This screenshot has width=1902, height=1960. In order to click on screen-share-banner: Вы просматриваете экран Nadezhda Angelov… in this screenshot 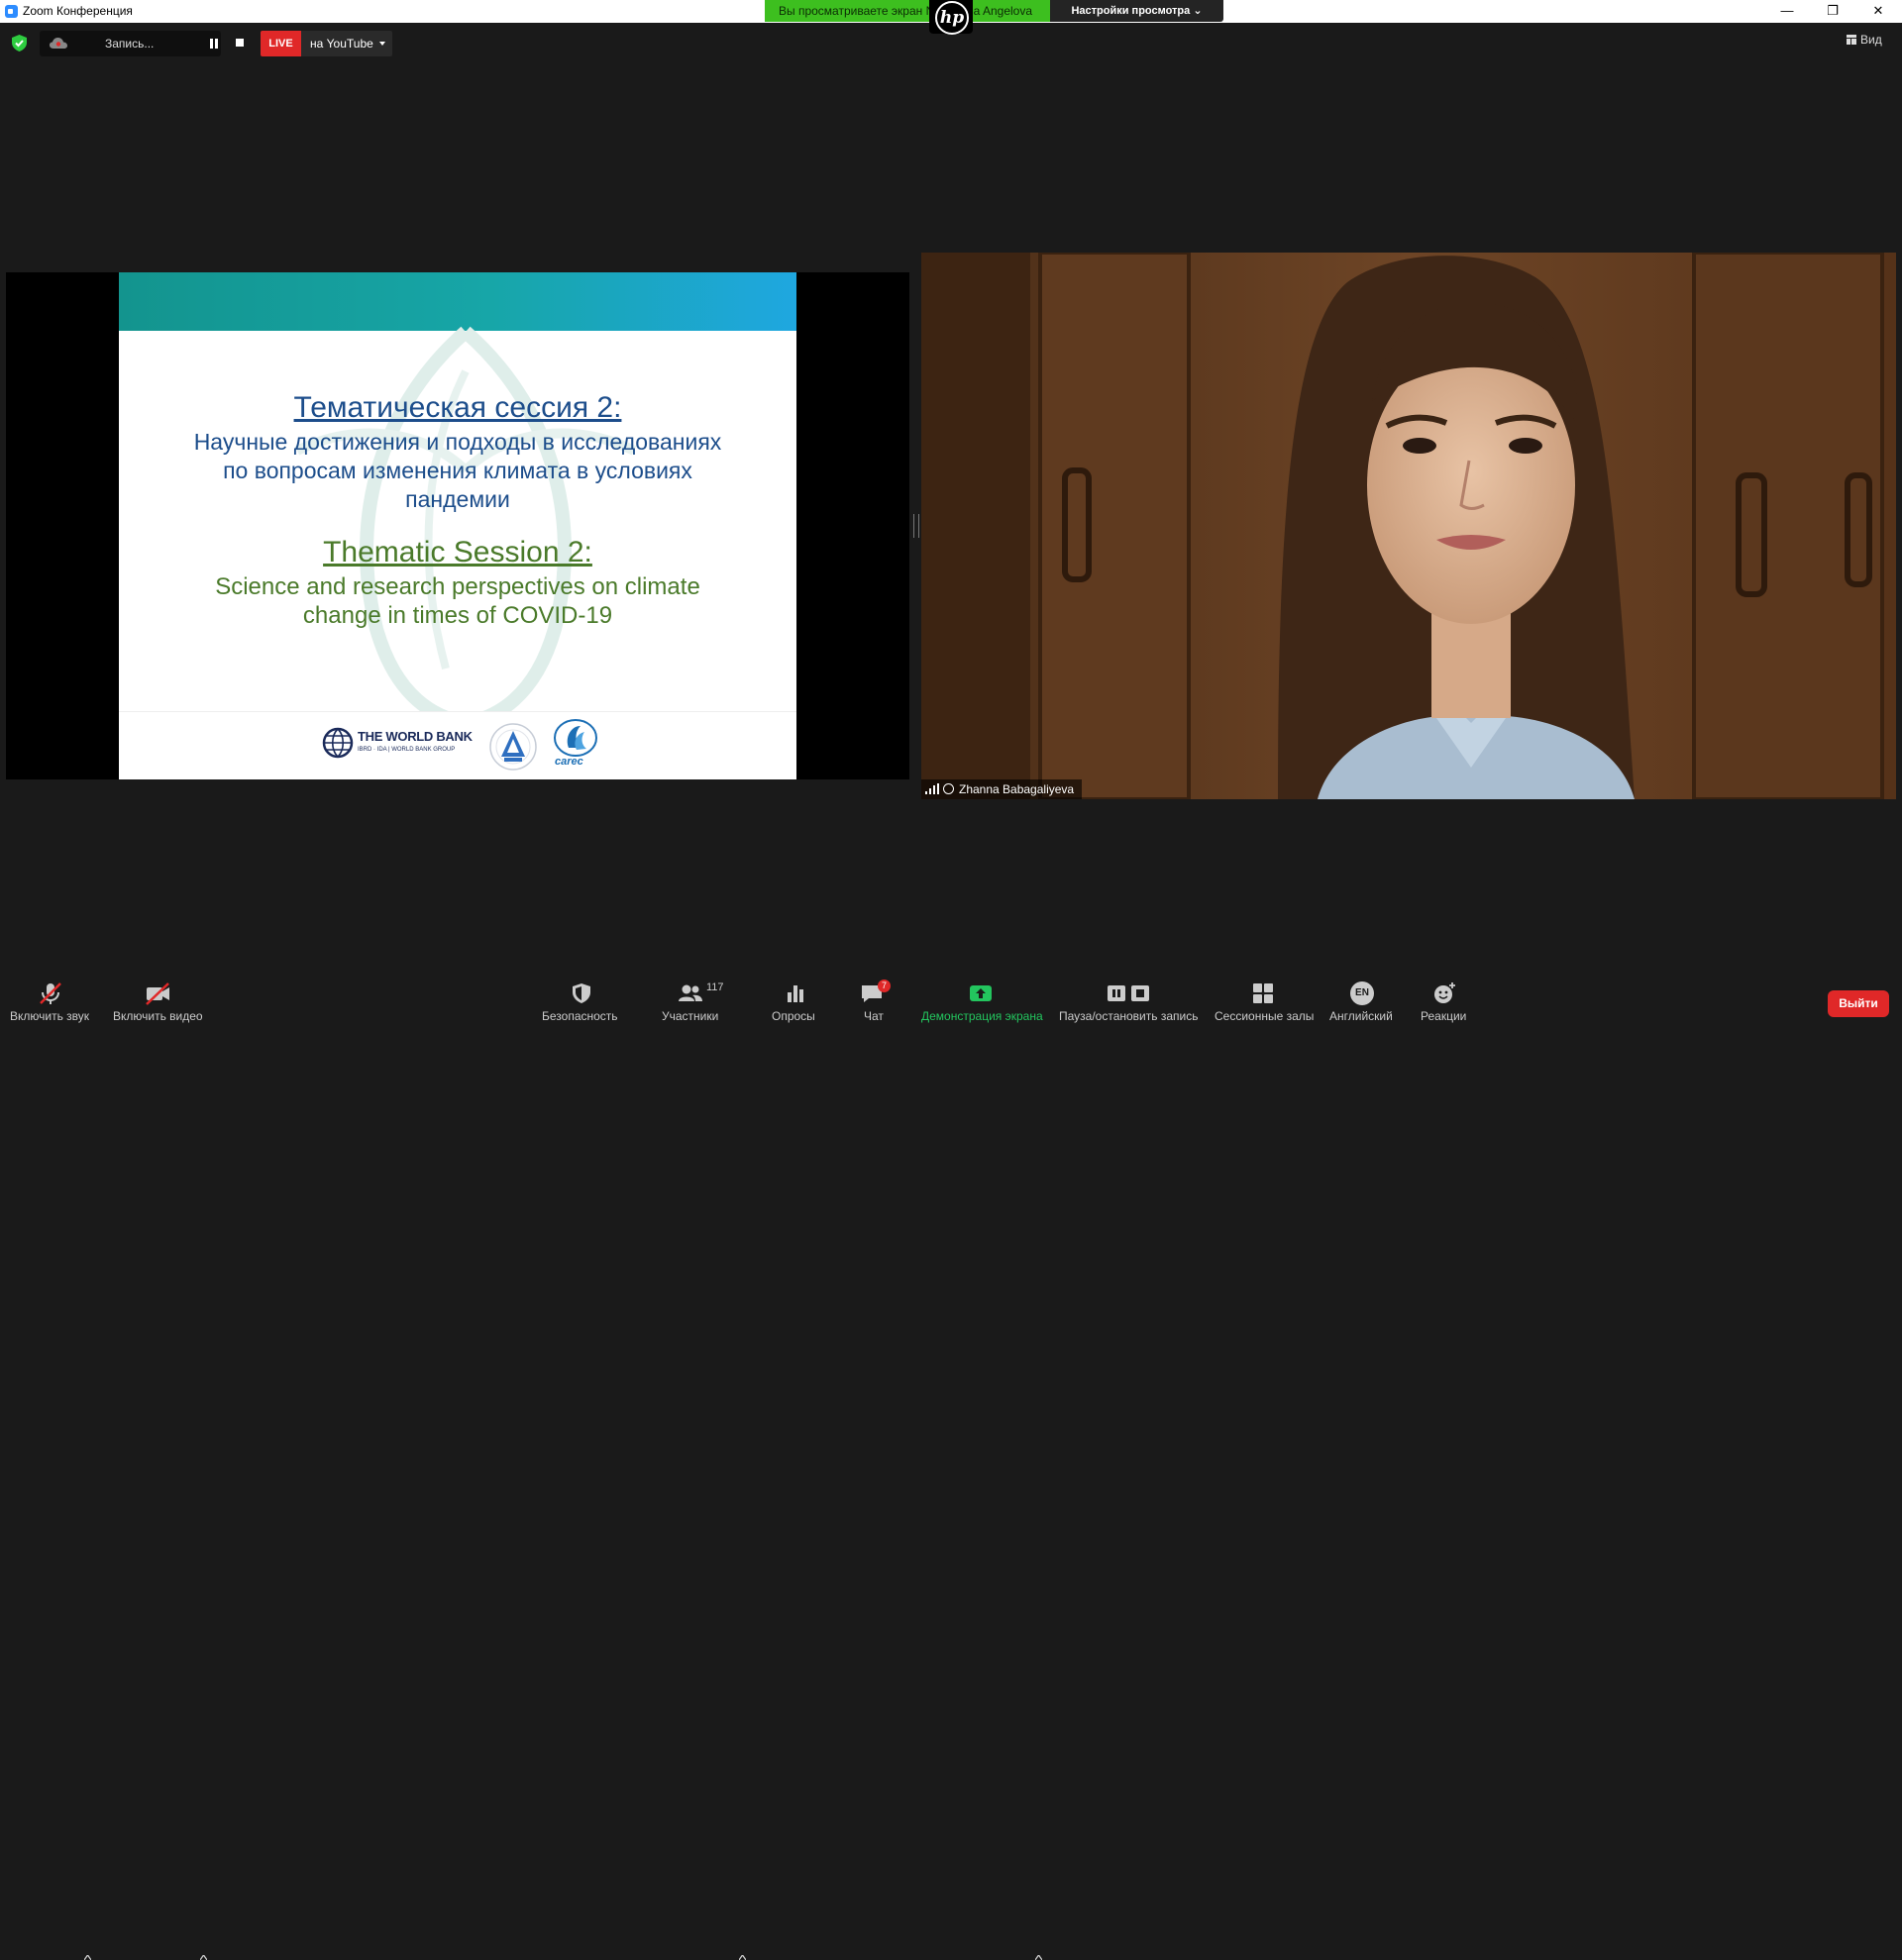, I will do `click(907, 11)`.